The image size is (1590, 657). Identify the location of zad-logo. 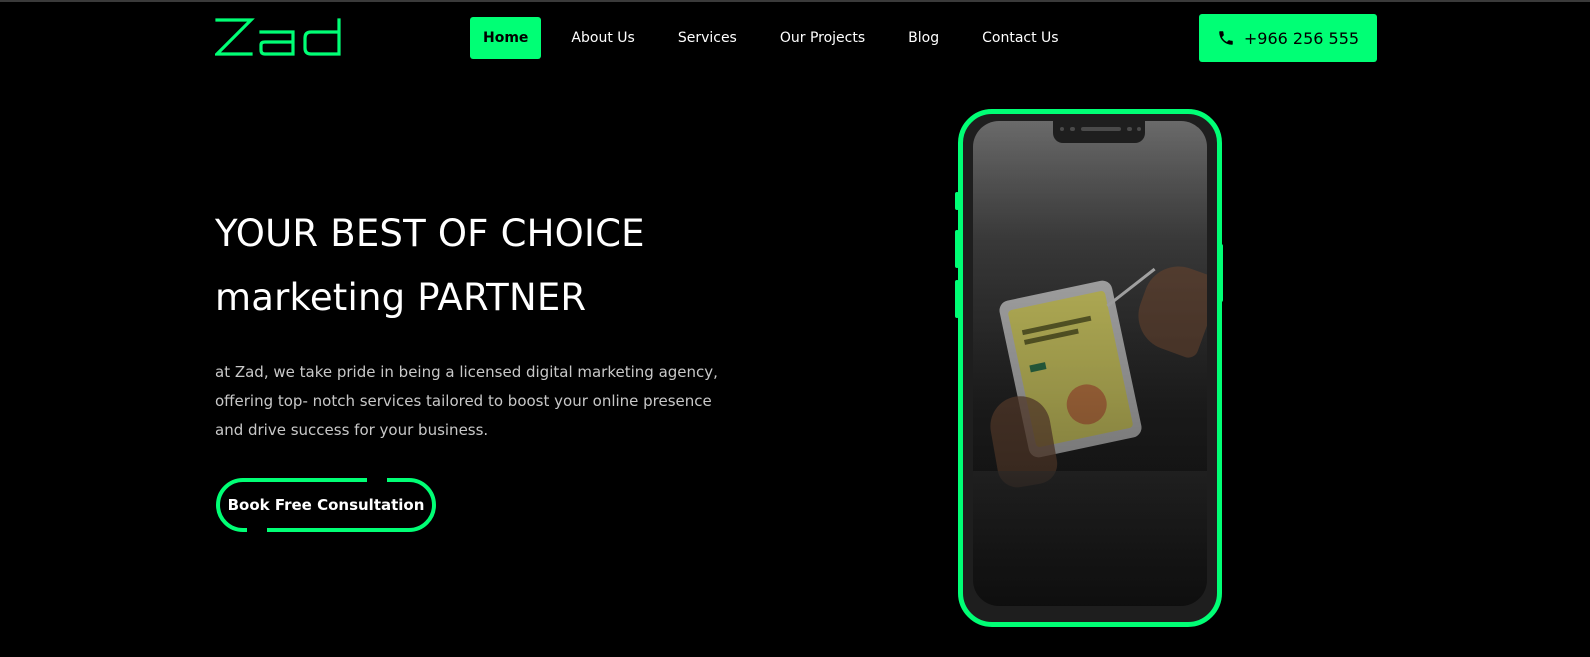
(279, 38).